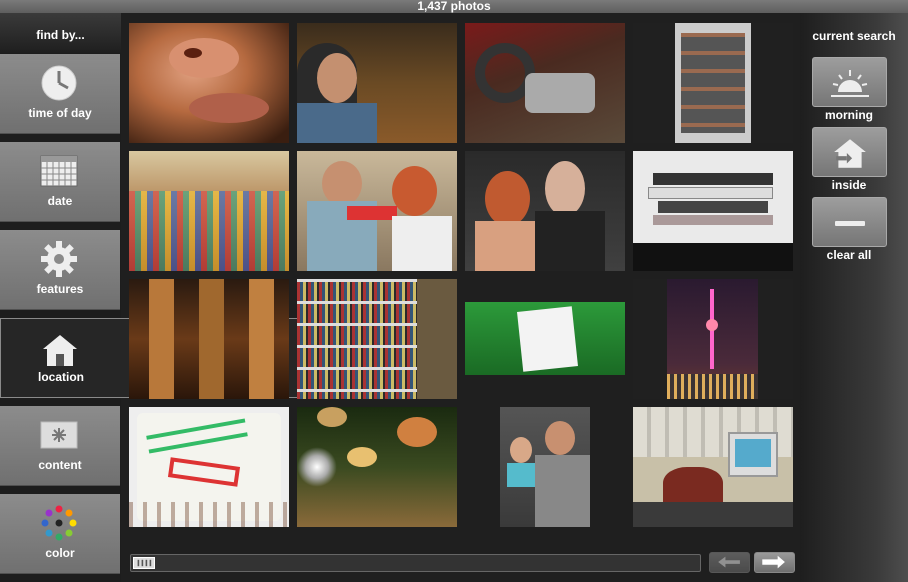 This screenshot has width=908, height=582. Describe the element at coordinates (59, 171) in the screenshot. I see `calendar-icon` at that location.